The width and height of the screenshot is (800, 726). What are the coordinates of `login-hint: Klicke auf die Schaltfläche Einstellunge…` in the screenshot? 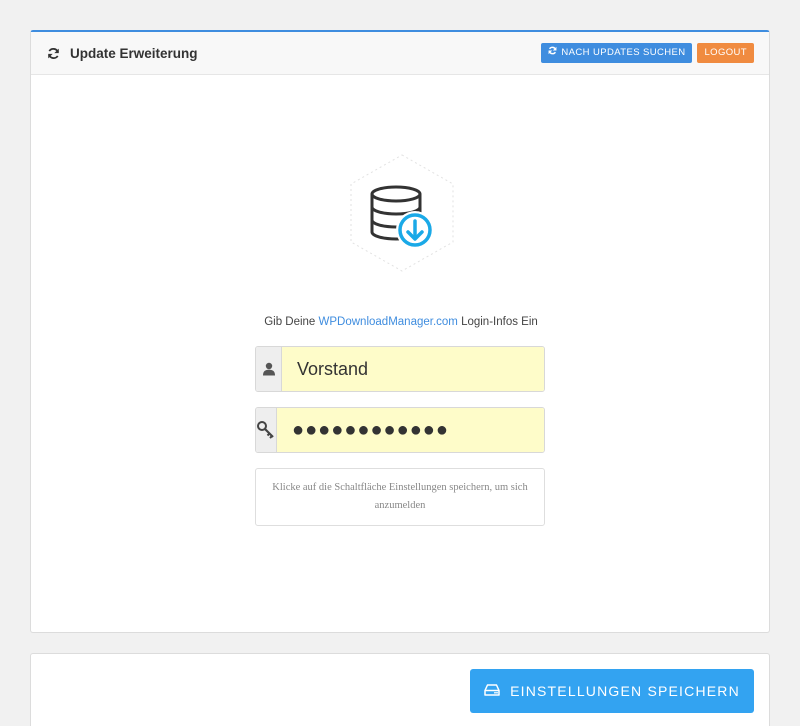 It's located at (400, 497).